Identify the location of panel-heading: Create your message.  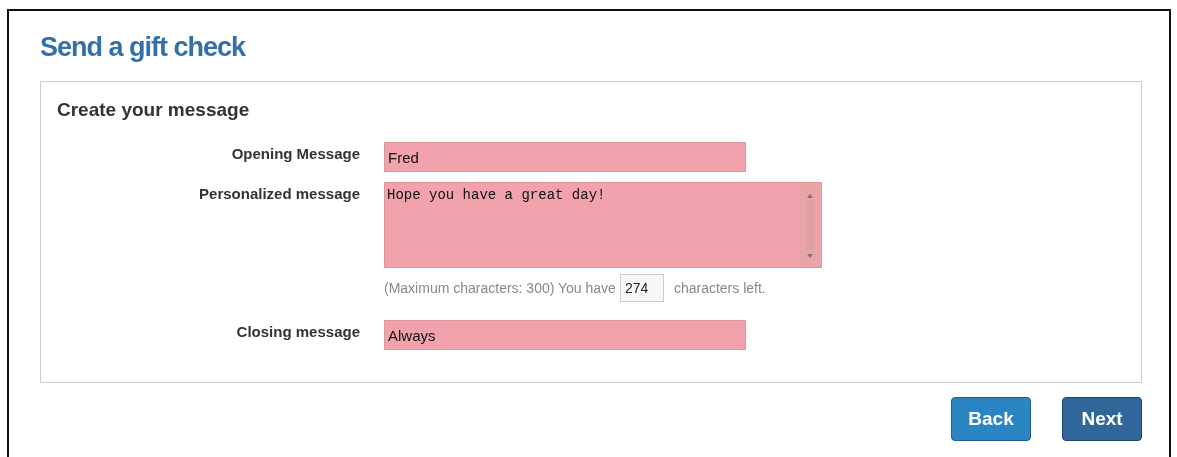
(154, 110).